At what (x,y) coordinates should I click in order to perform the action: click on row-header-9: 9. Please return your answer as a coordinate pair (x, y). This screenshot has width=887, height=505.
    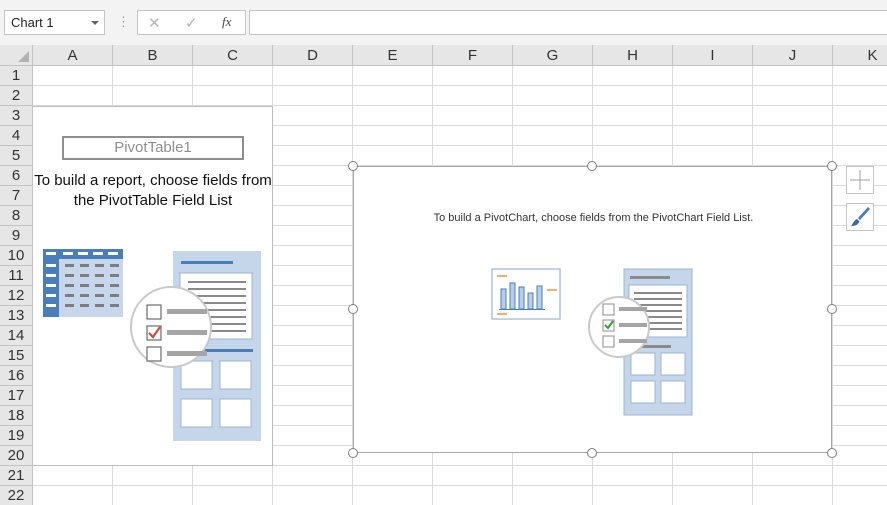
    Looking at the image, I should click on (16, 236).